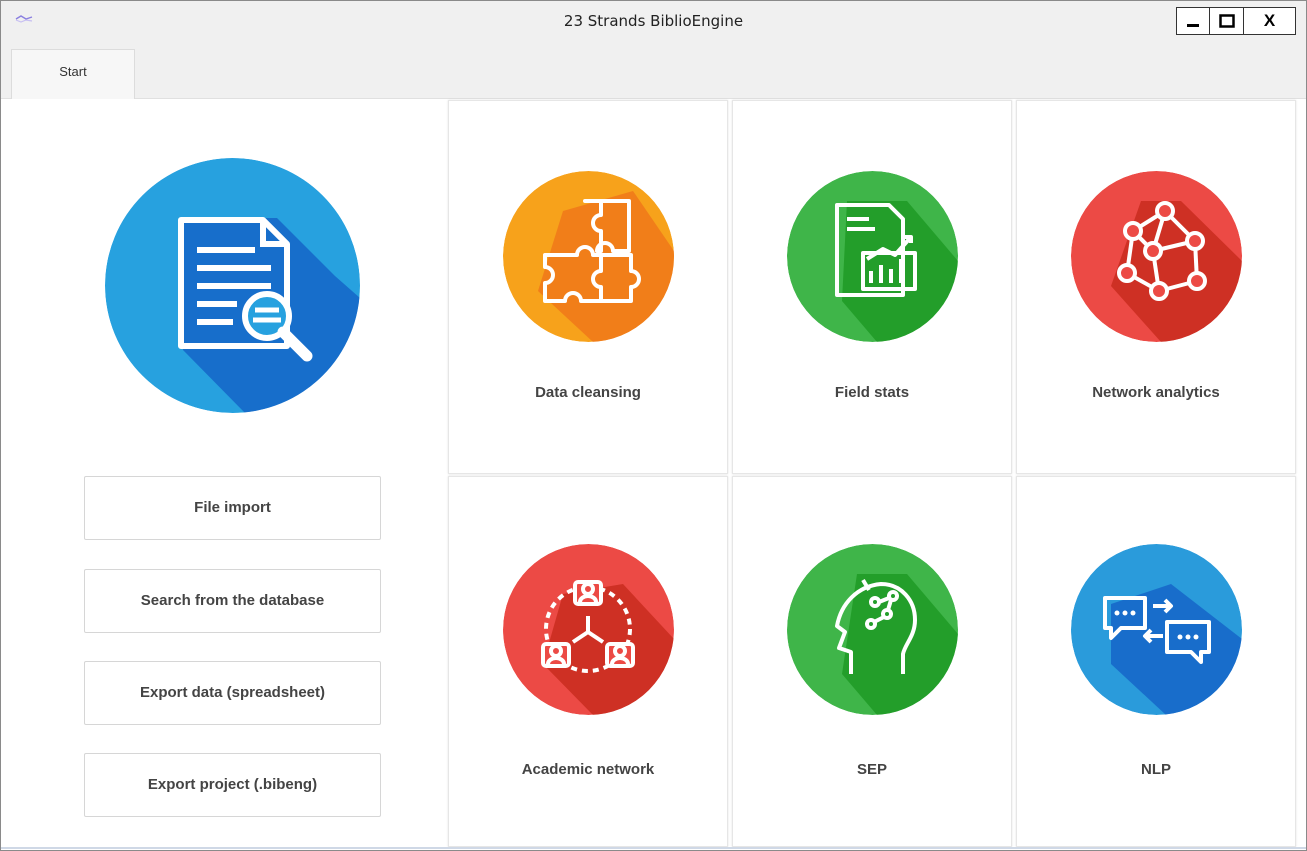  What do you see at coordinates (872, 629) in the screenshot?
I see `head-idea-icon` at bounding box center [872, 629].